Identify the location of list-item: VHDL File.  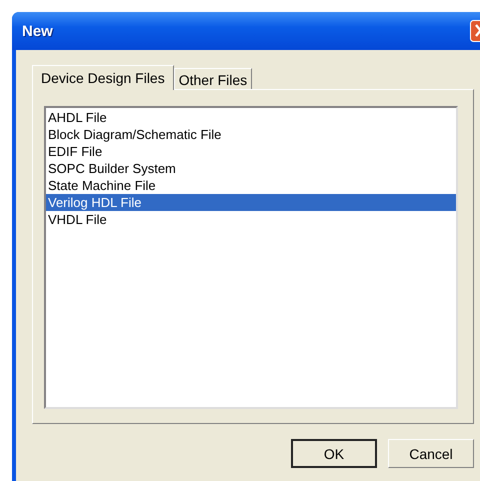
(251, 219).